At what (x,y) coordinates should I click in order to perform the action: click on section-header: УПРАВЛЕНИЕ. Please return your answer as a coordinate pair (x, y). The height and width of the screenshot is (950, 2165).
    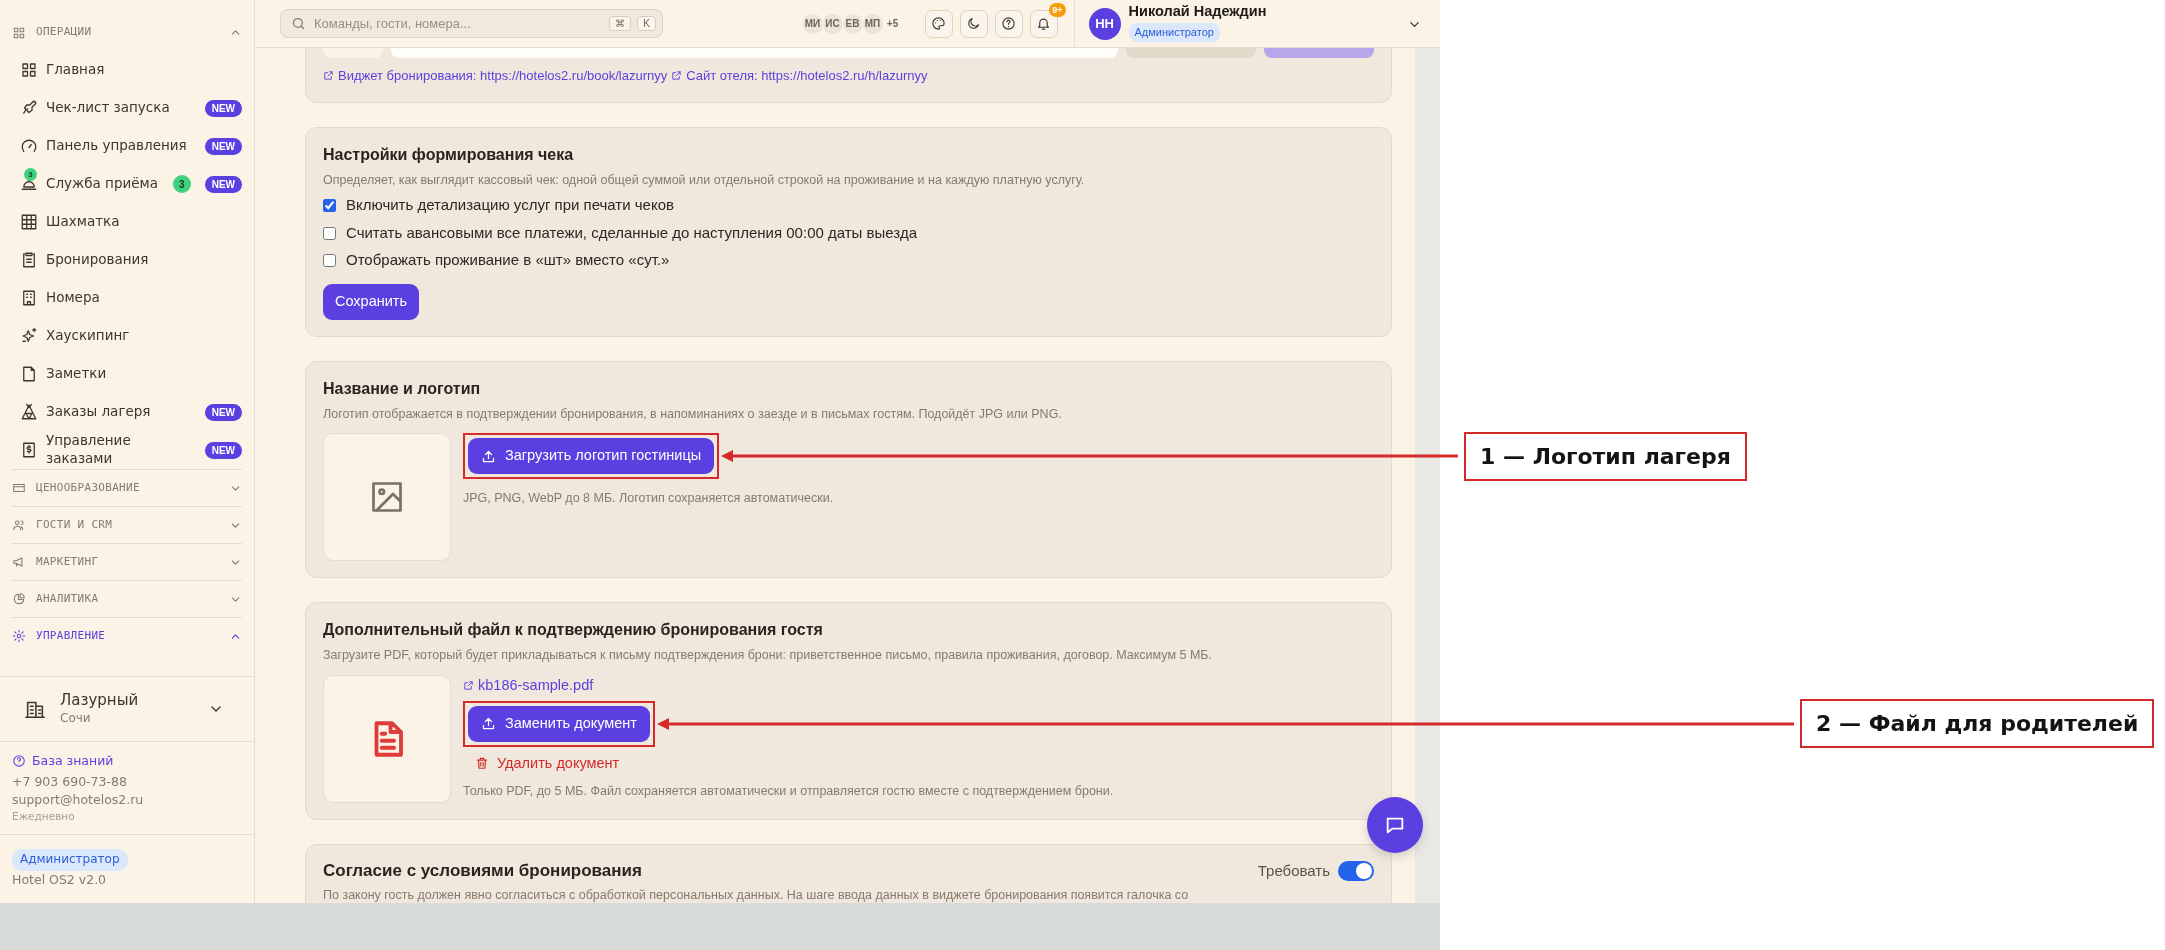
    Looking at the image, I should click on (127, 635).